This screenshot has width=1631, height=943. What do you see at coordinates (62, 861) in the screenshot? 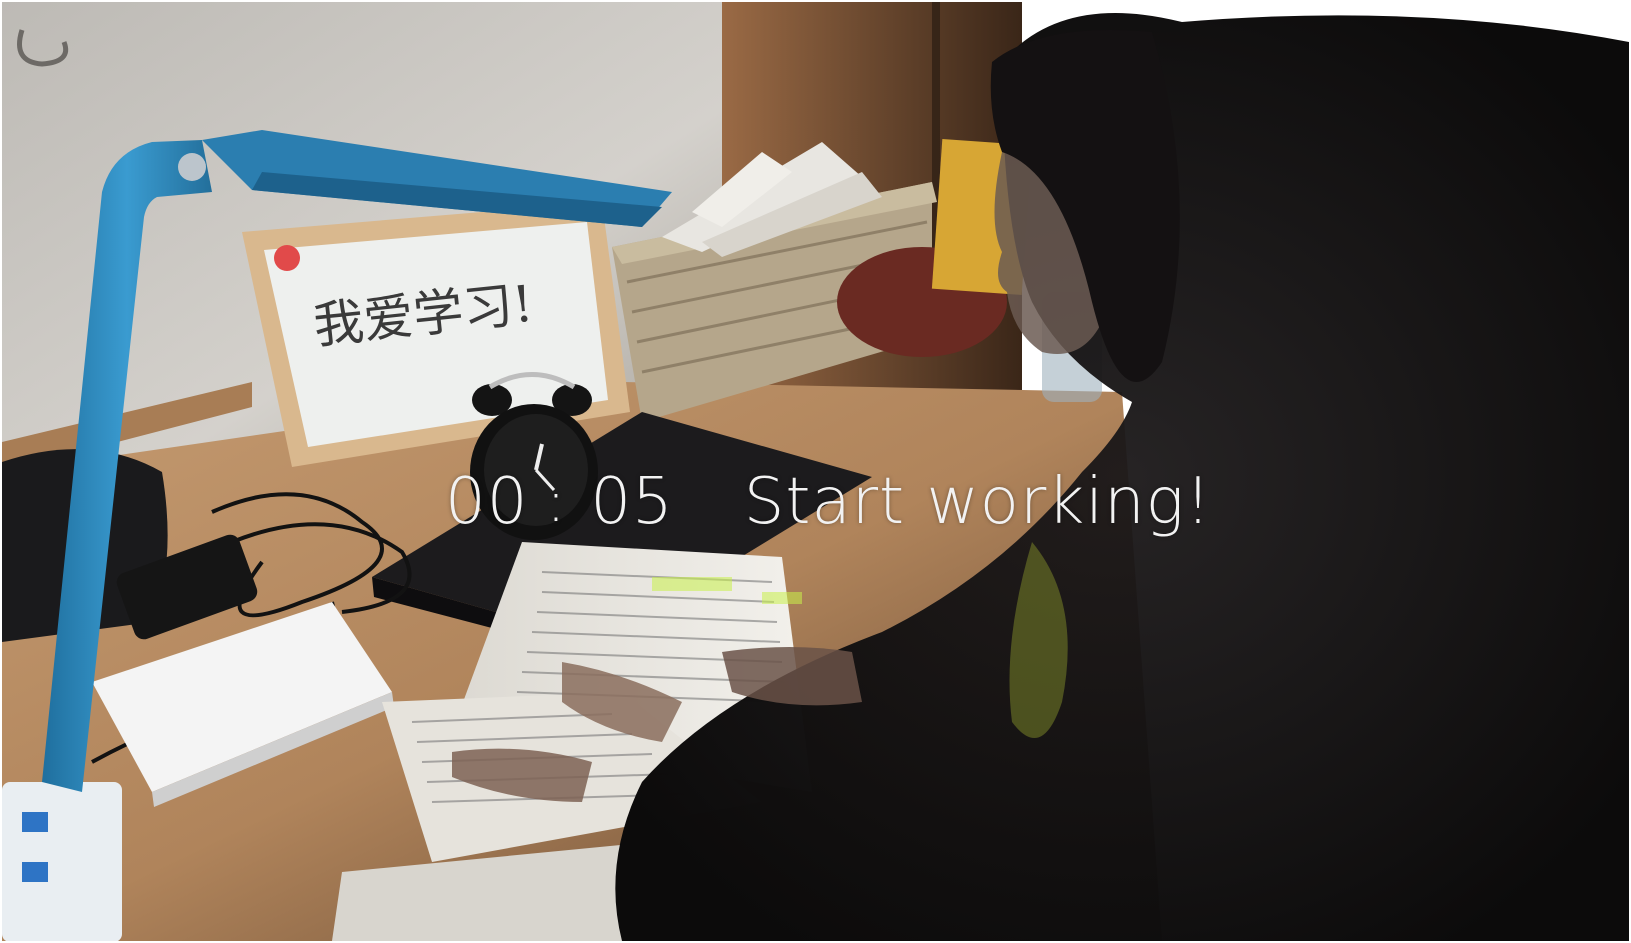
I see `power-strip` at bounding box center [62, 861].